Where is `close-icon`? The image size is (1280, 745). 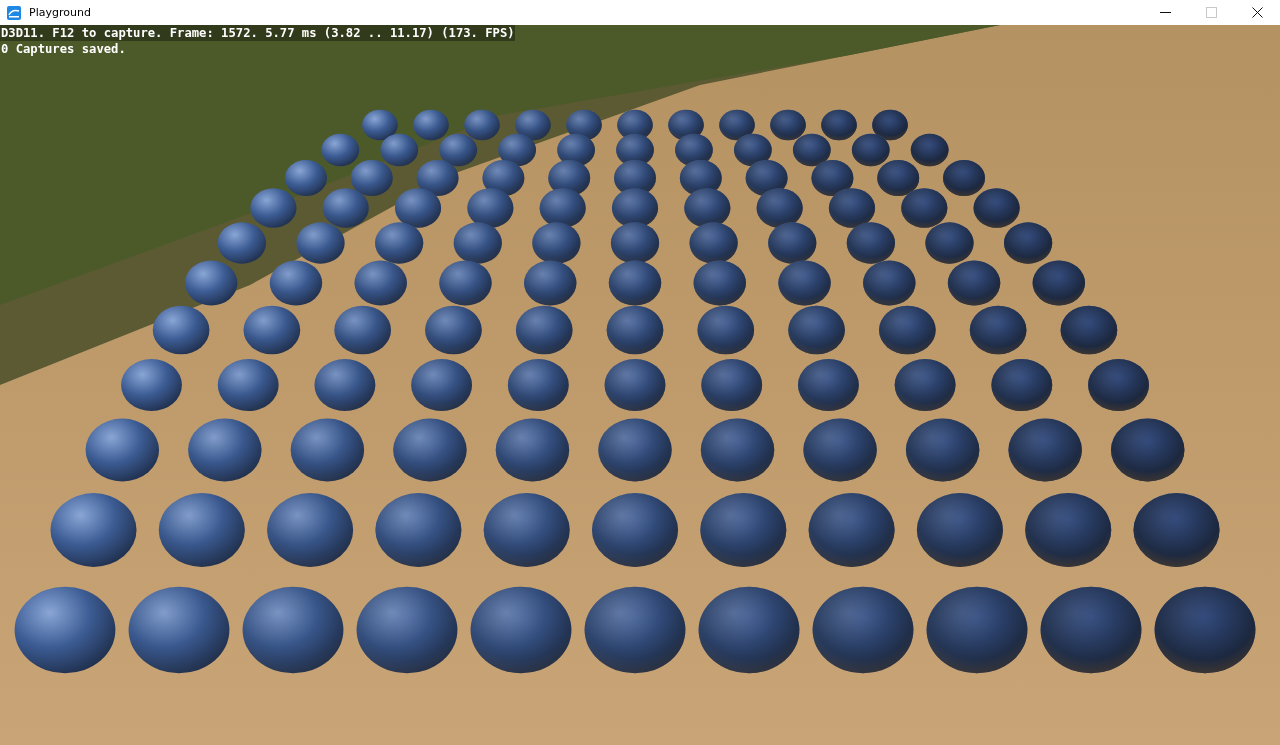 close-icon is located at coordinates (1257, 12).